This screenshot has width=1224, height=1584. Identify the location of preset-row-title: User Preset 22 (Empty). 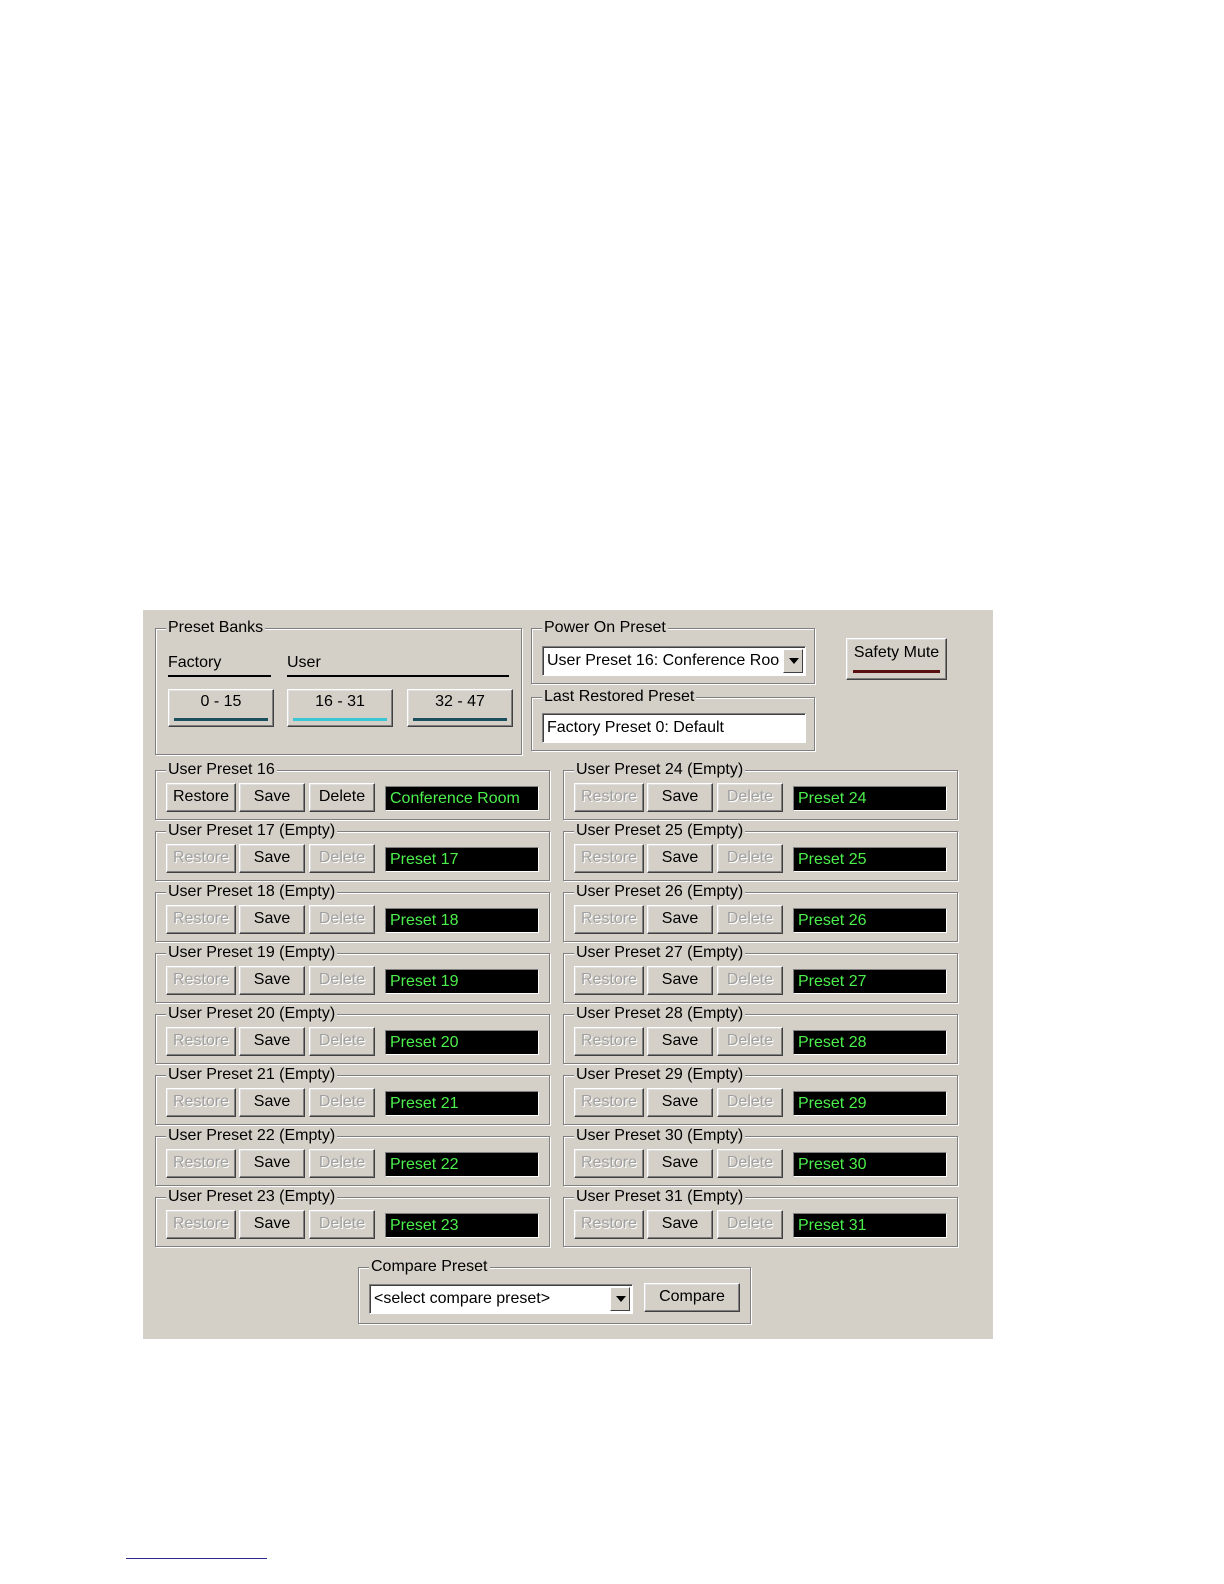
(252, 1136).